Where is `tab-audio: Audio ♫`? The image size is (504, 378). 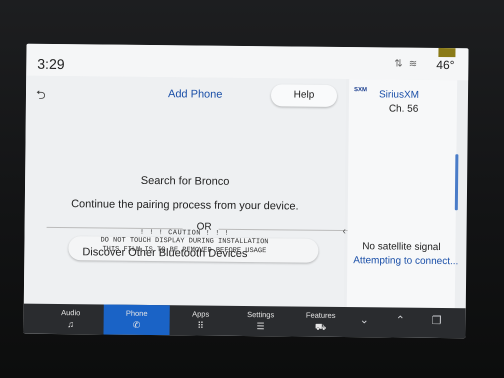 tab-audio: Audio ♫ is located at coordinates (70, 319).